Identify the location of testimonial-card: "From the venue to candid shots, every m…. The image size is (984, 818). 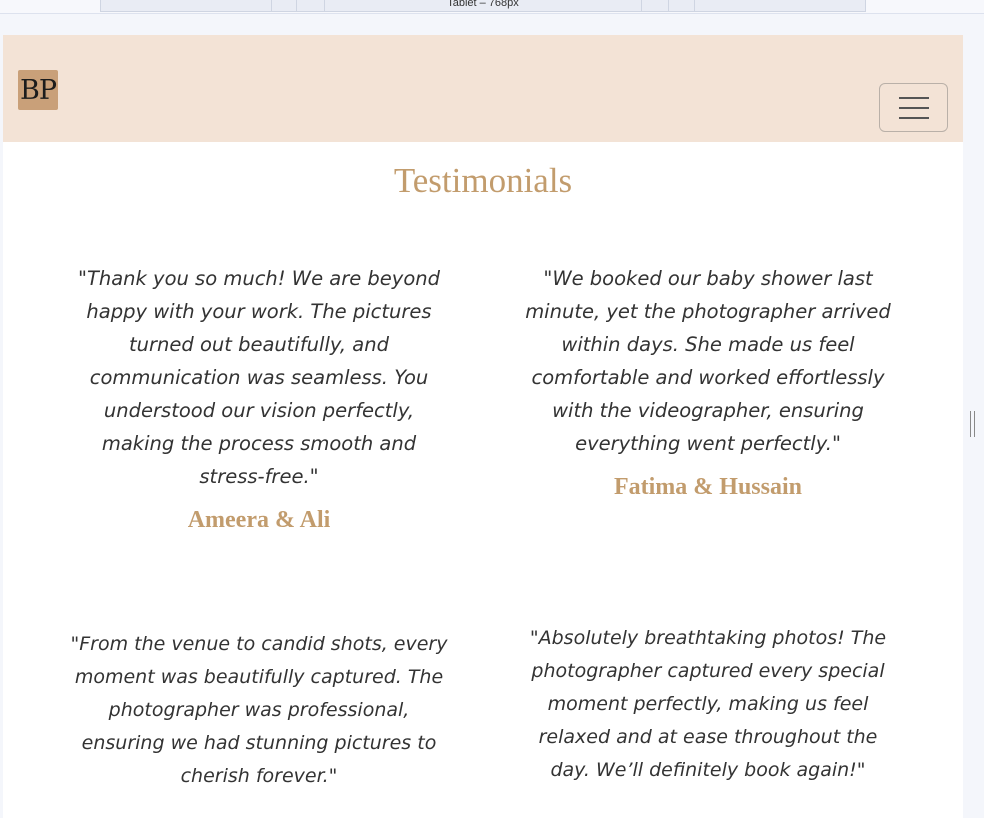
(259, 710).